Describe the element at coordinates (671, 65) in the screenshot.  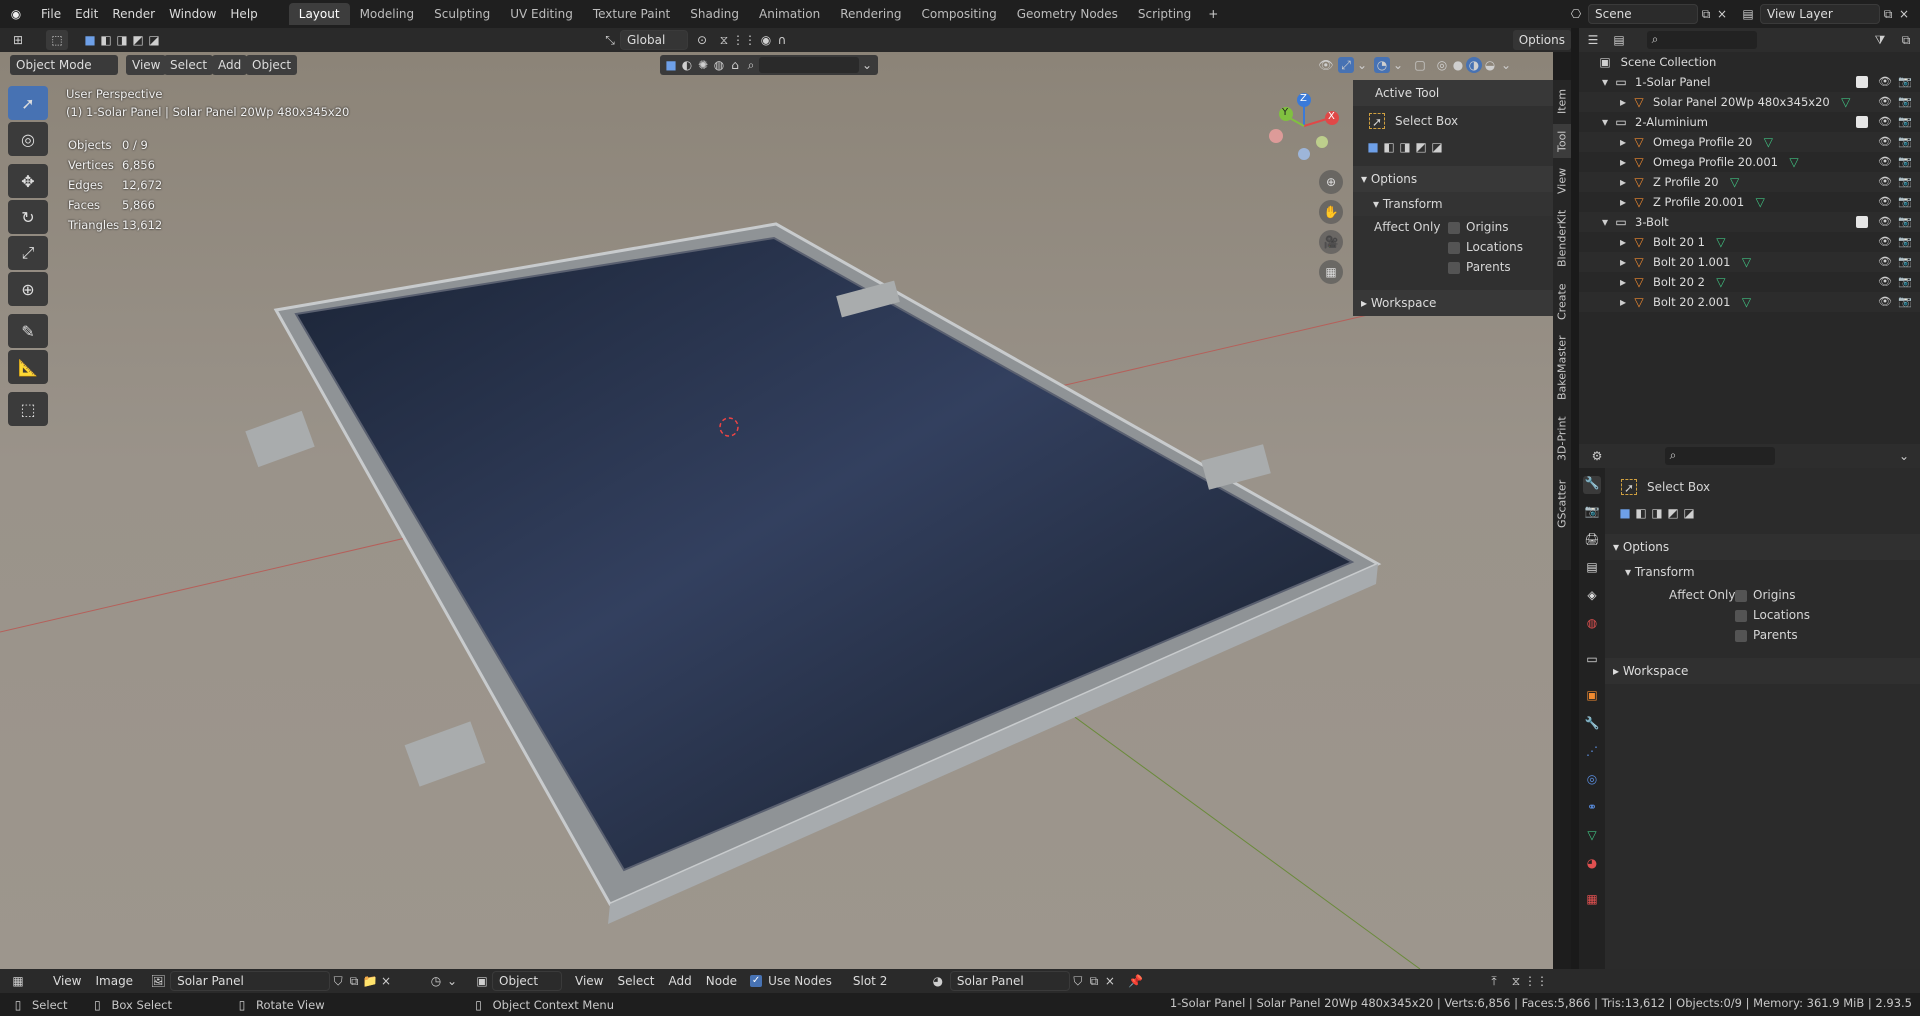
I see `object-type-mesh-icon: ■` at that location.